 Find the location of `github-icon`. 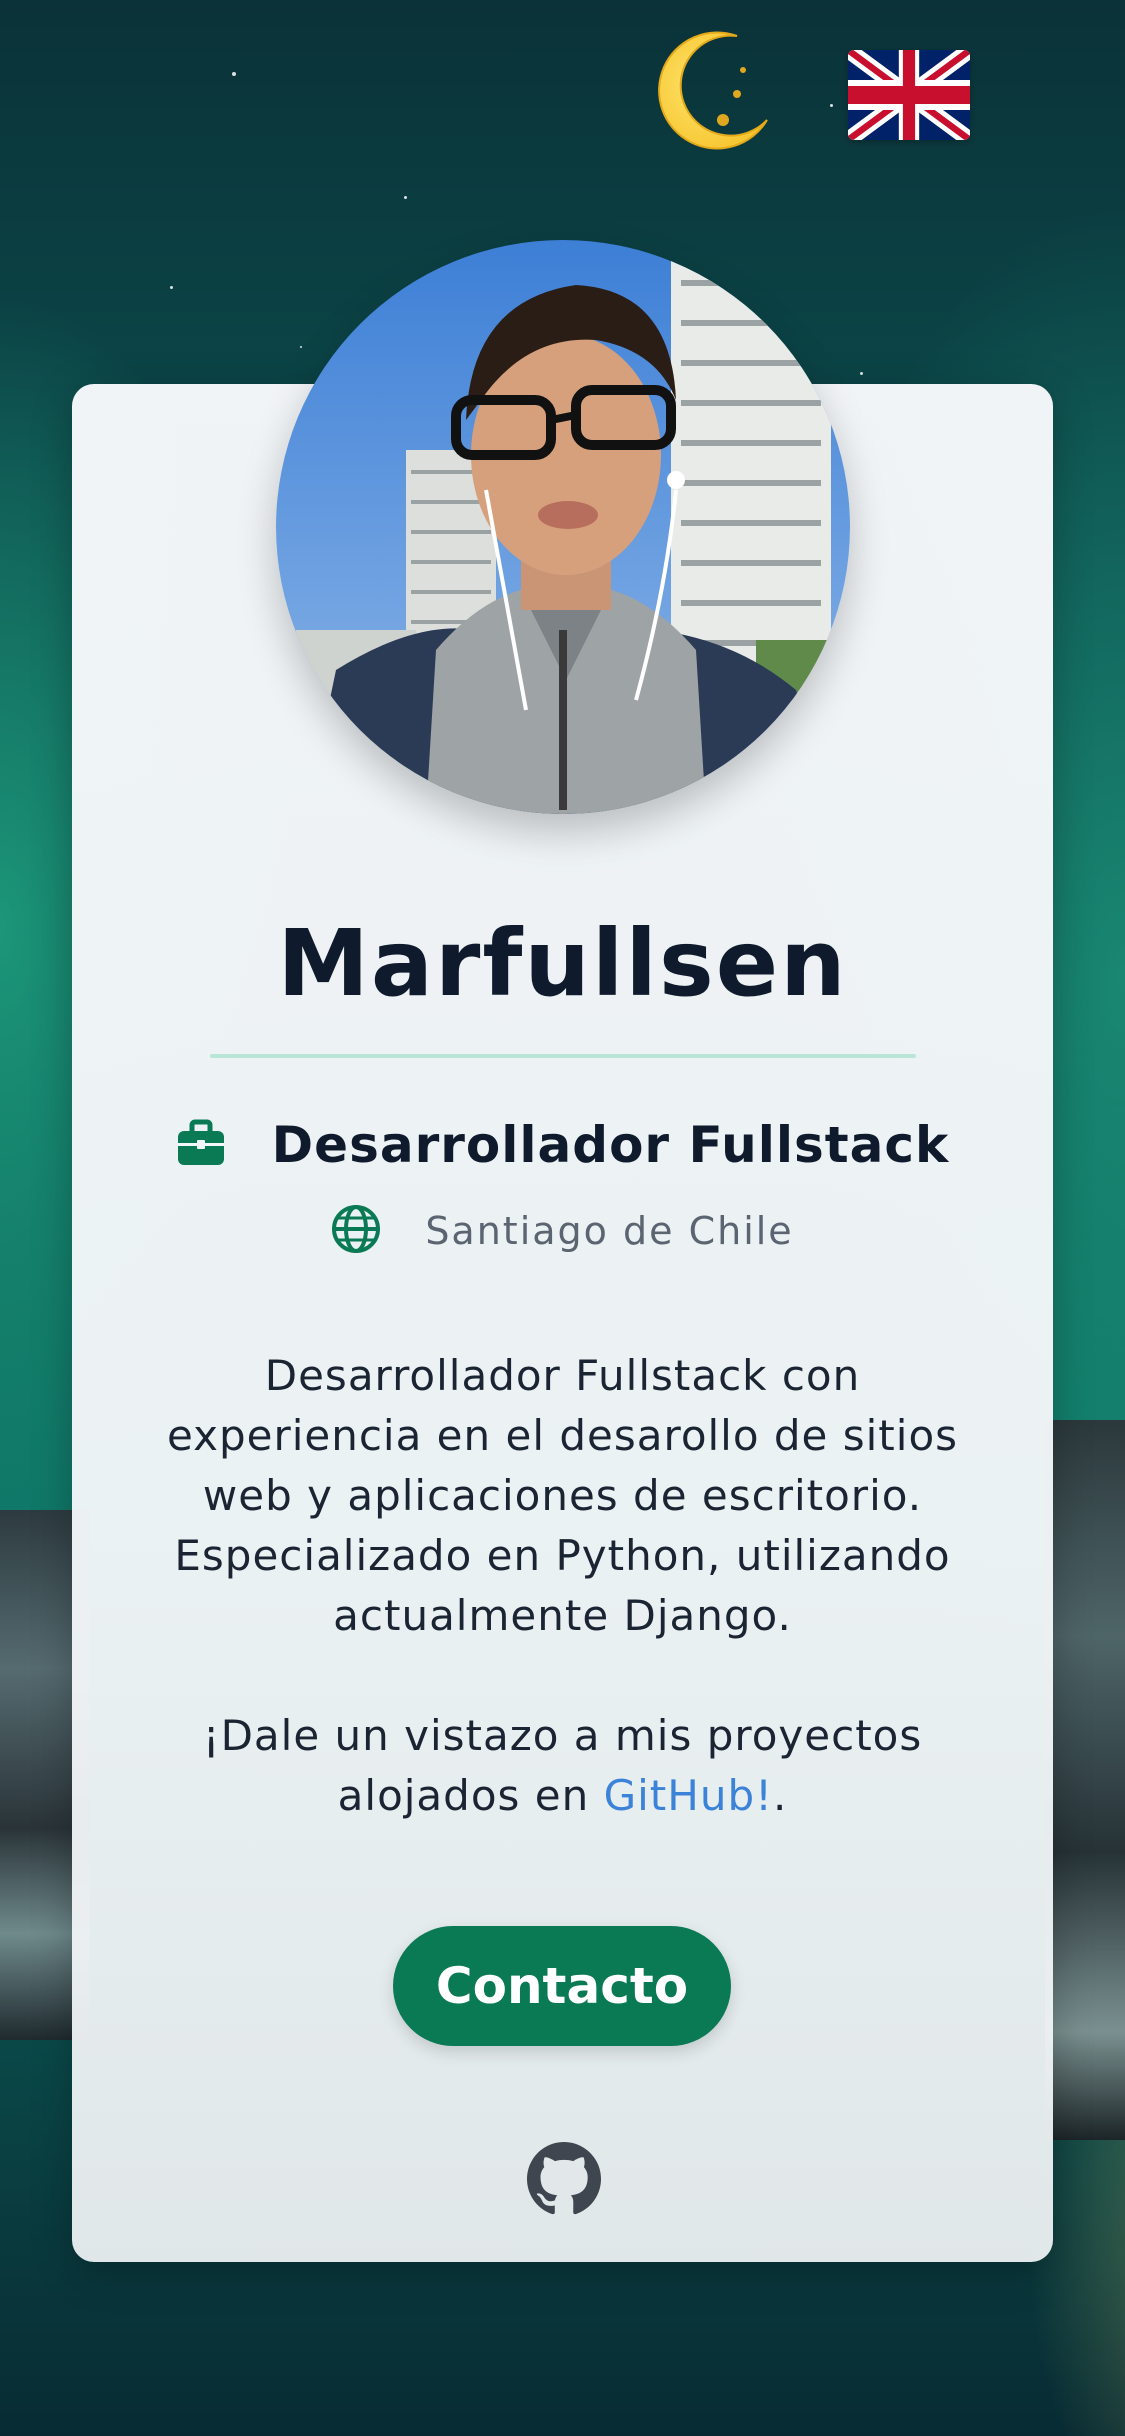

github-icon is located at coordinates (564, 2179).